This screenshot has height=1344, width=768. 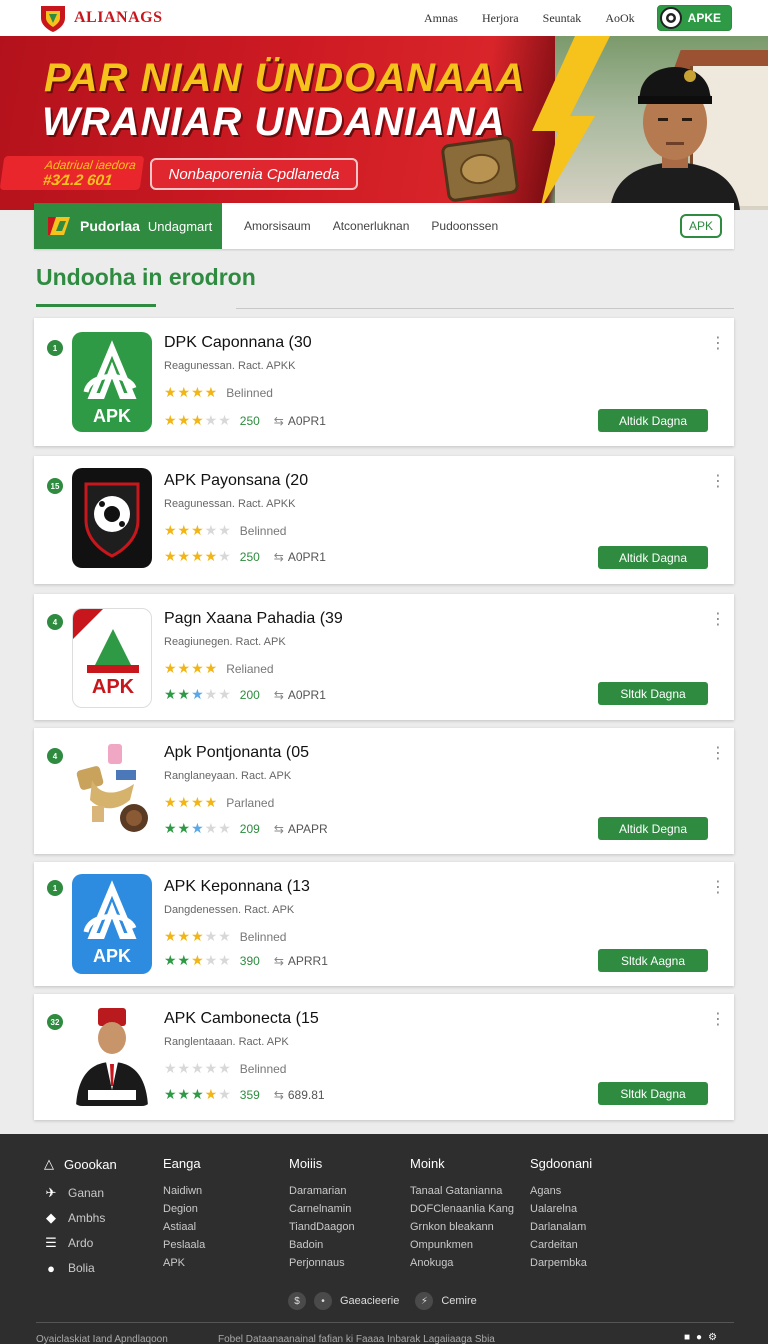 What do you see at coordinates (561, 1209) in the screenshot?
I see `footer-link: Ualarelna` at bounding box center [561, 1209].